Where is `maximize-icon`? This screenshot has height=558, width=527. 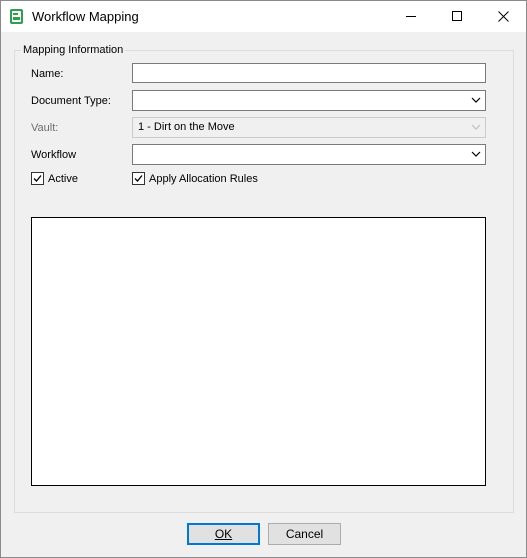 maximize-icon is located at coordinates (456, 16).